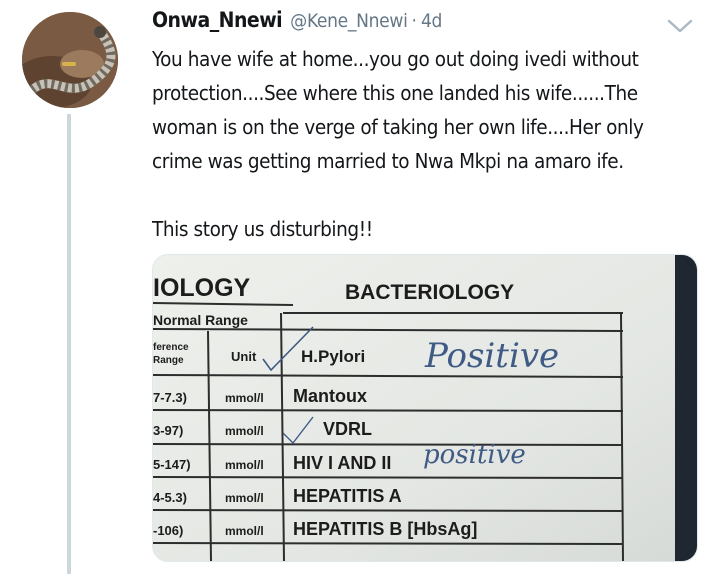 This screenshot has width=720, height=574. Describe the element at coordinates (69, 344) in the screenshot. I see `thread-line` at that location.